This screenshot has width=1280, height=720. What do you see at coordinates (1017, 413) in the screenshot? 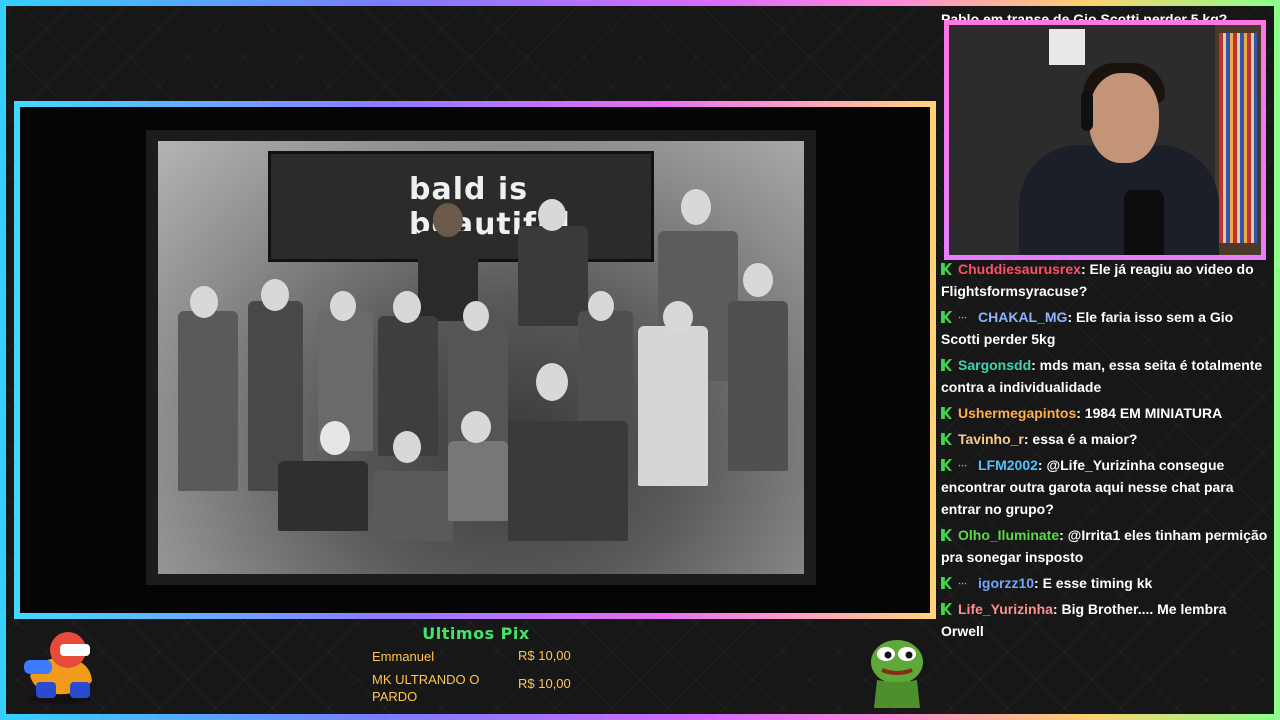
I see `chat-username: Ushermegapintos` at bounding box center [1017, 413].